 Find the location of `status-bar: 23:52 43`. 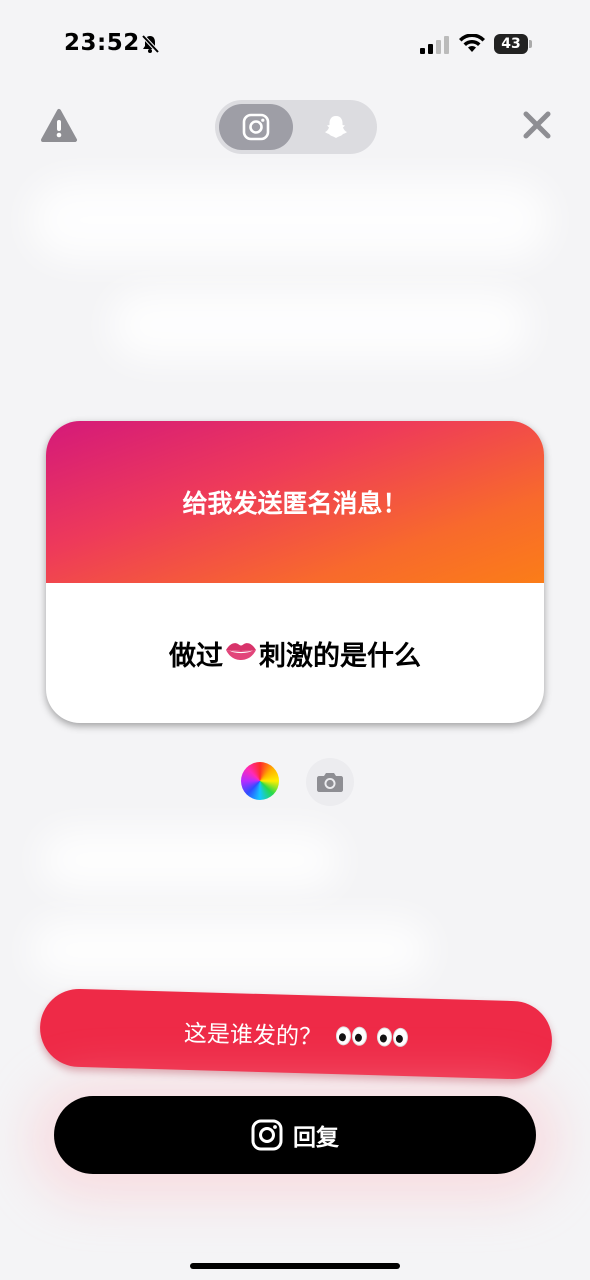

status-bar: 23:52 43 is located at coordinates (295, 46).